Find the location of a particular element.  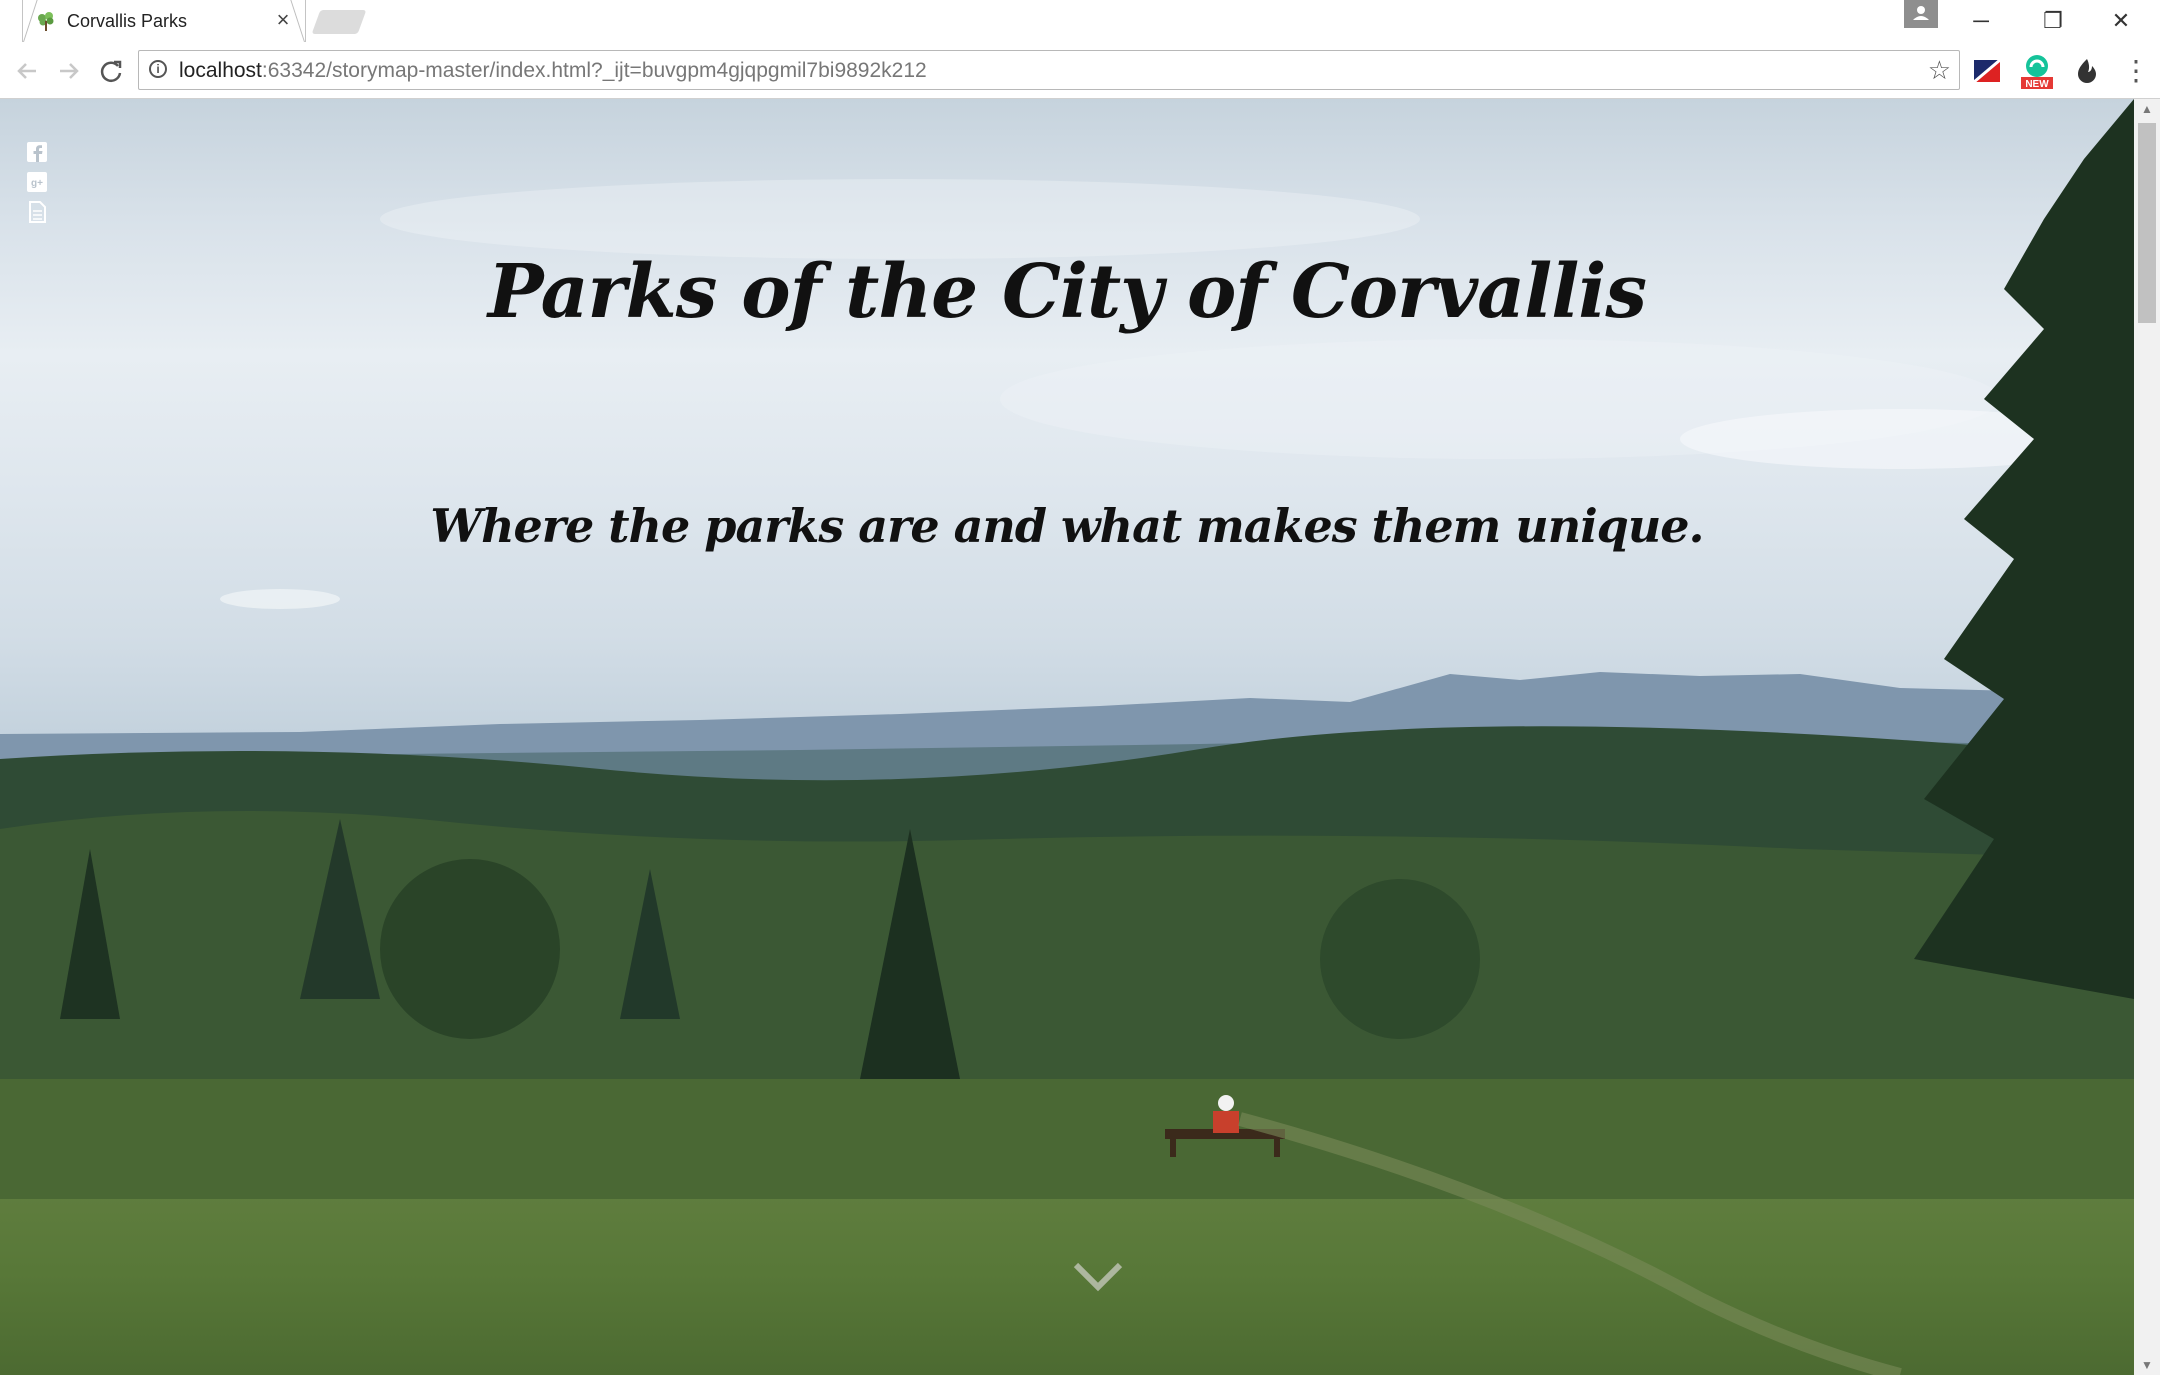

reload-icon is located at coordinates (111, 71).